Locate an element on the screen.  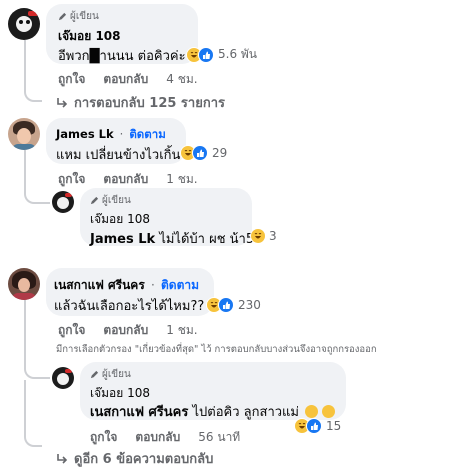
comment-actions: ถูกใจ ตอบกลับ 56 นาที is located at coordinates (165, 437).